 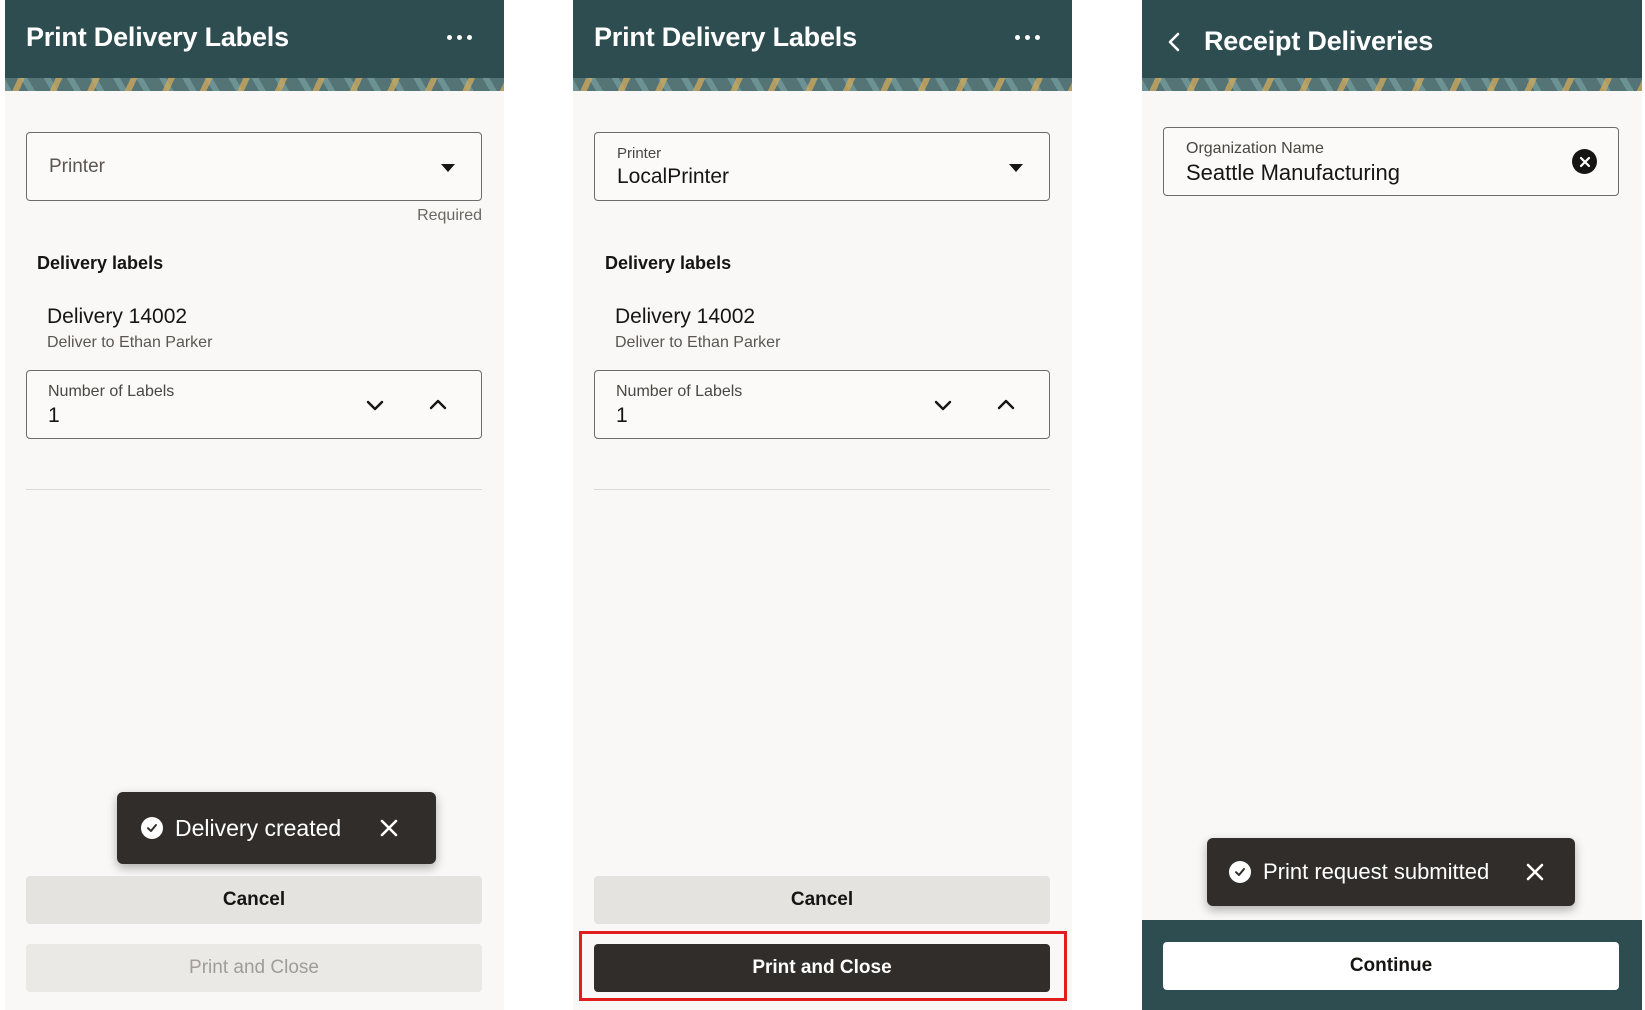 I want to click on toast-notification: Delivery created, so click(x=276, y=828).